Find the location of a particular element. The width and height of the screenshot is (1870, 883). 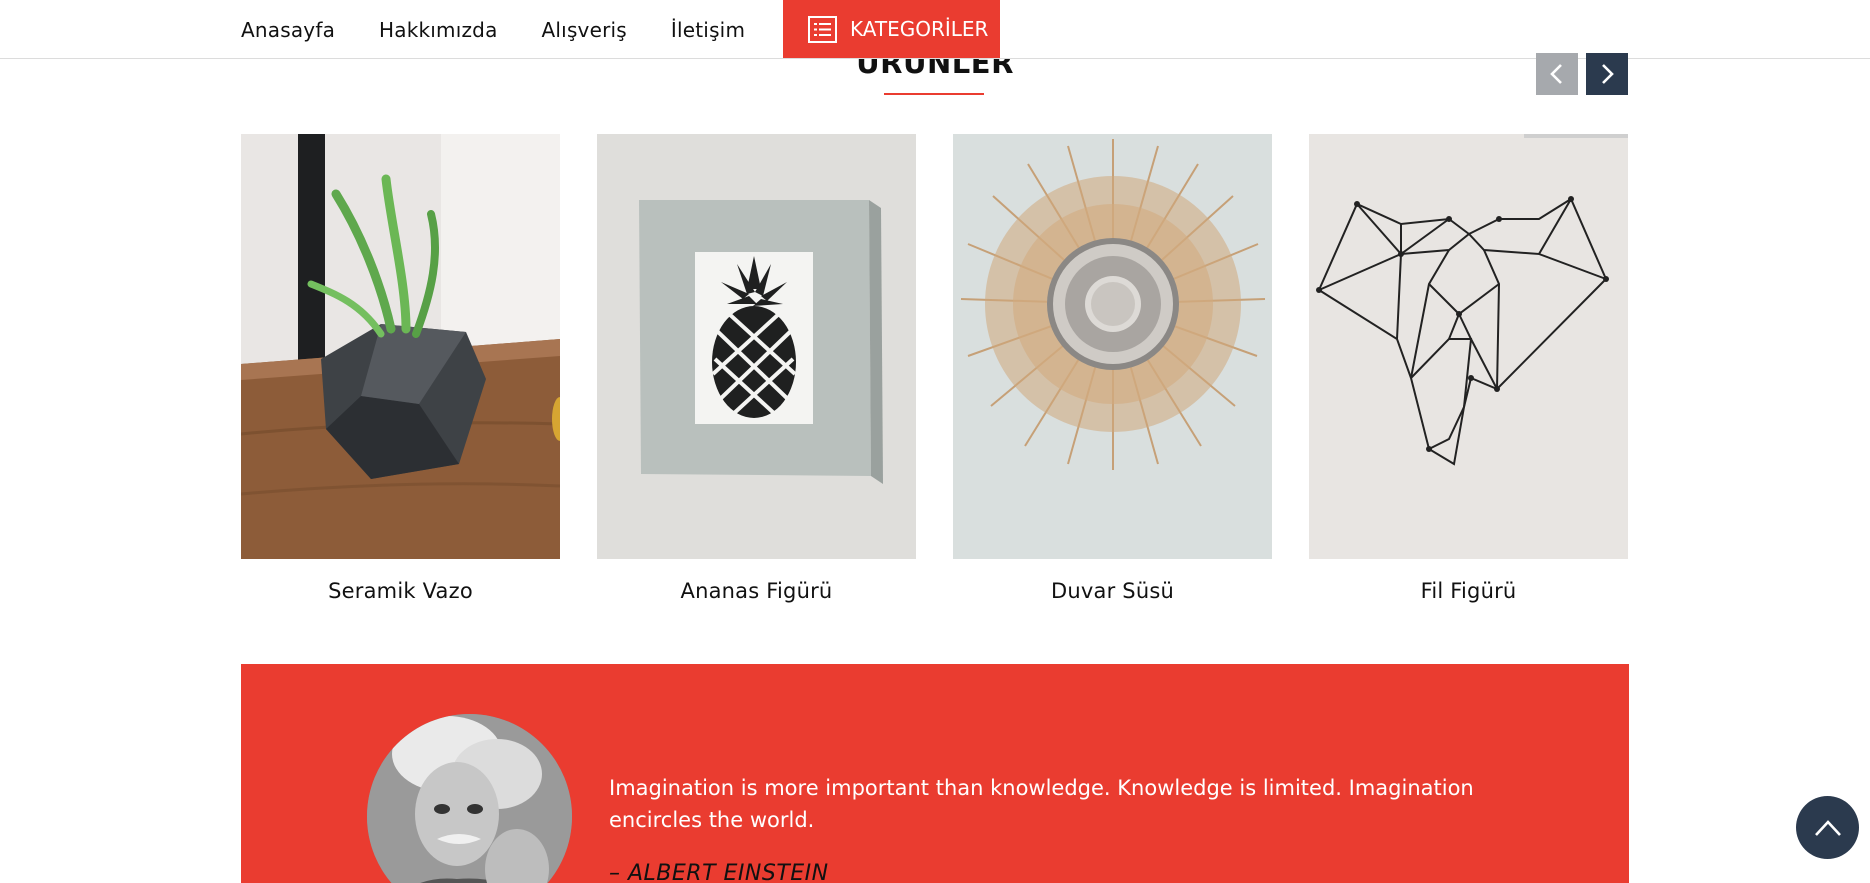

product-name: Ananas Figürü is located at coordinates (756, 591).